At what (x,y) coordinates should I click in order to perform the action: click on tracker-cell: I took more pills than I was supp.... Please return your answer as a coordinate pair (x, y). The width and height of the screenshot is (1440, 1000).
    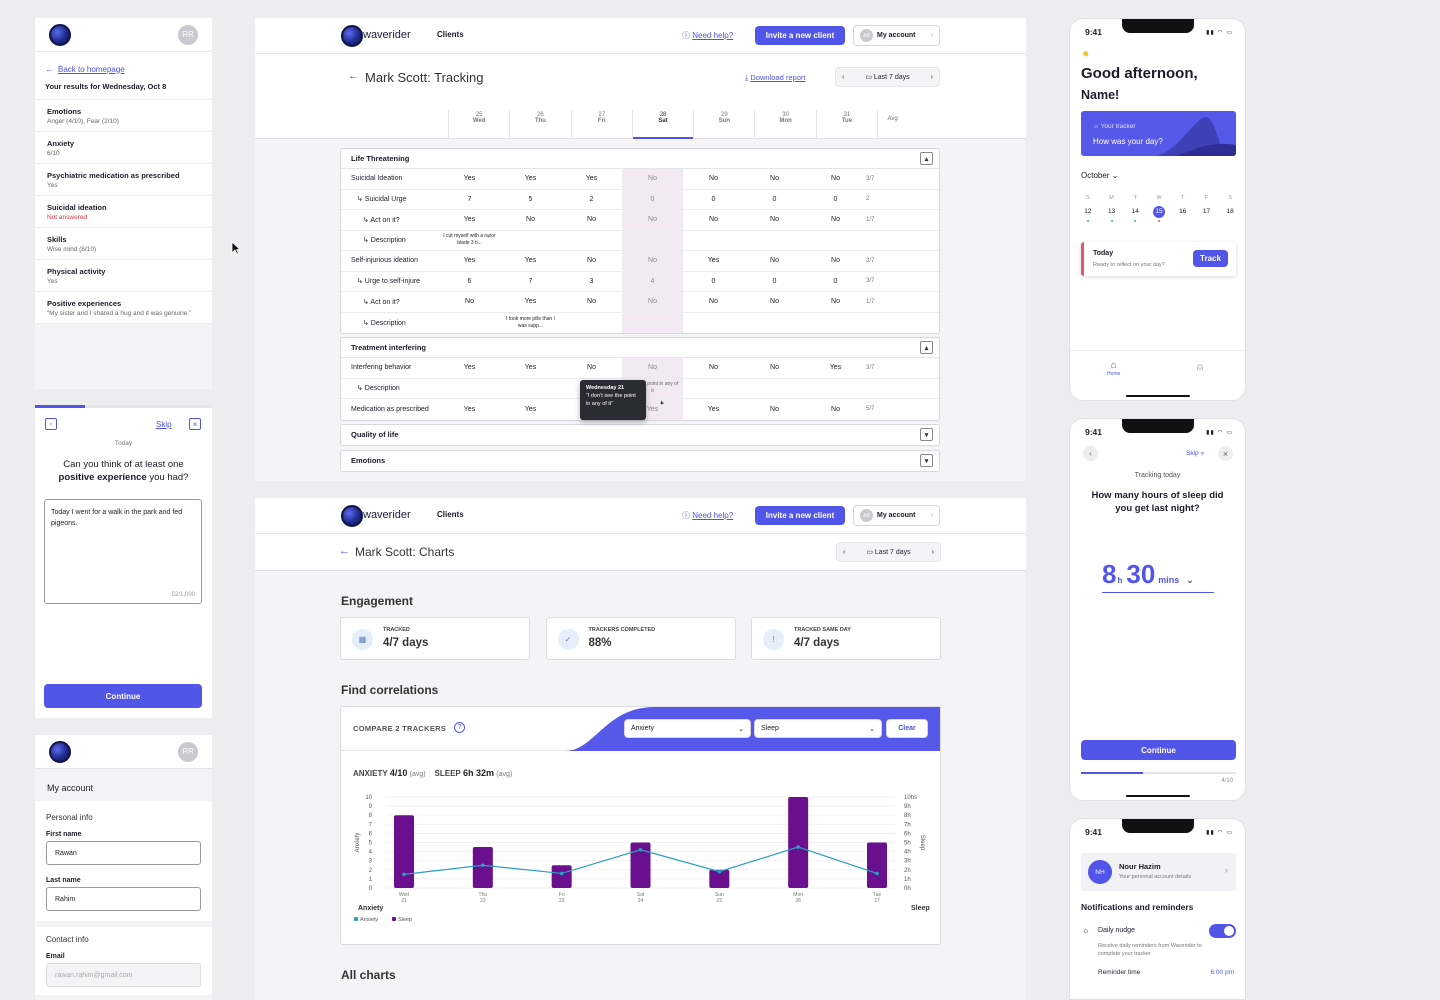
    Looking at the image, I should click on (530, 323).